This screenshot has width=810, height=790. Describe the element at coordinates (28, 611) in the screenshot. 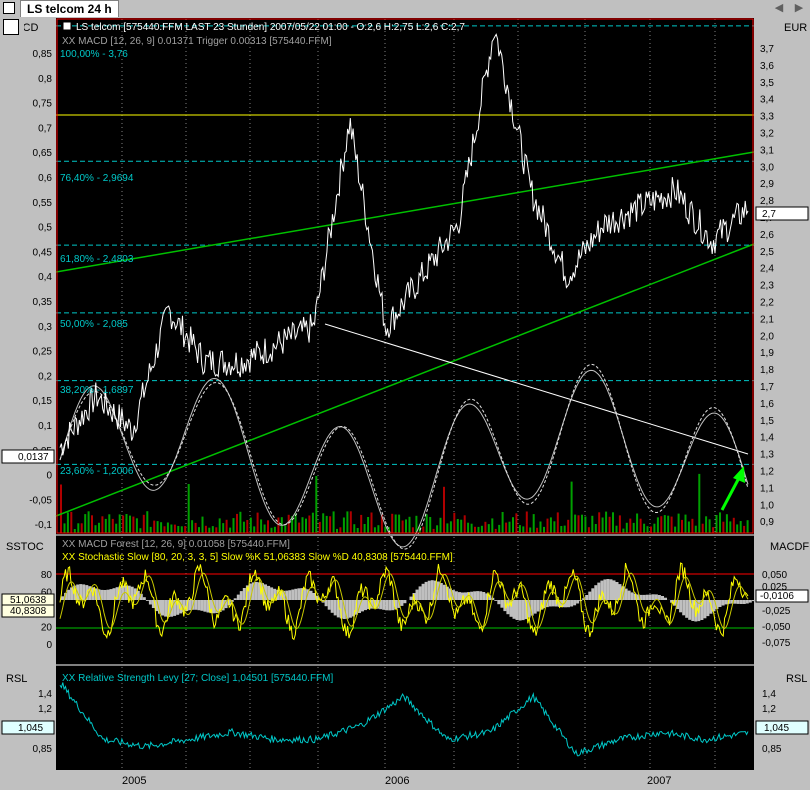

I see `stoch-d-readout: 40,8308` at that location.